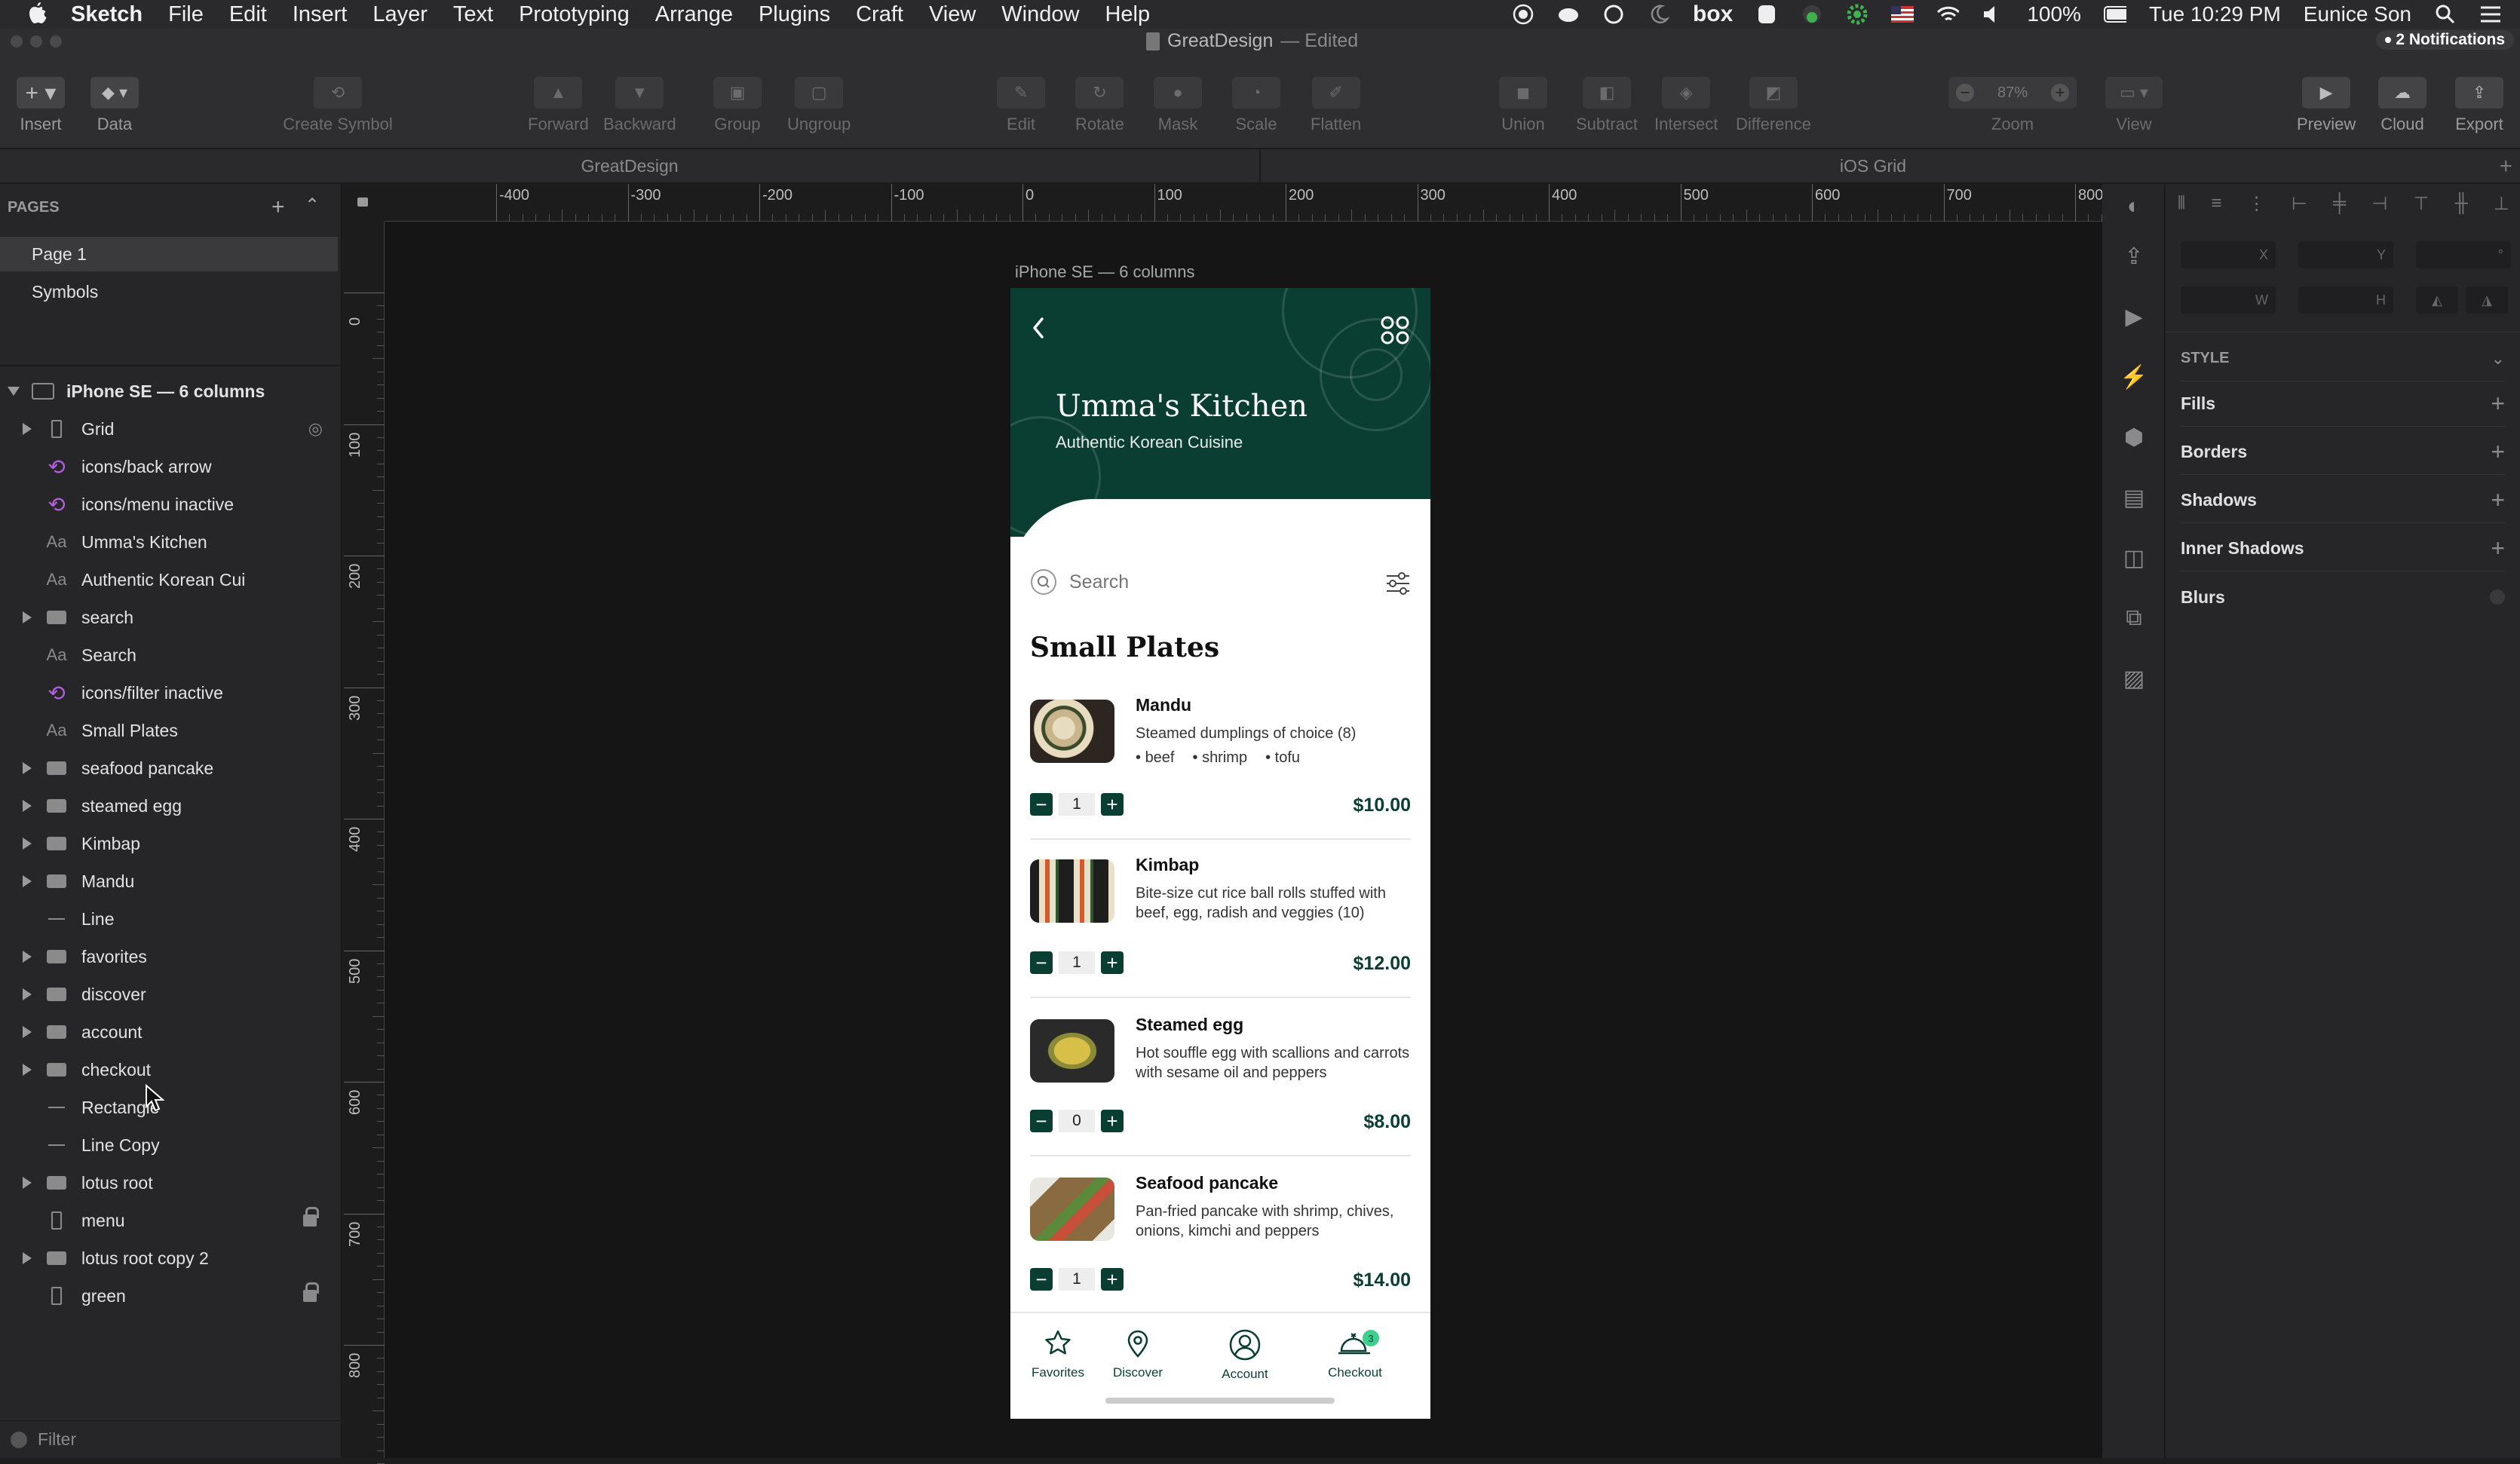  What do you see at coordinates (2299, 206) in the screenshot?
I see `align-left-icon: ⊢` at bounding box center [2299, 206].